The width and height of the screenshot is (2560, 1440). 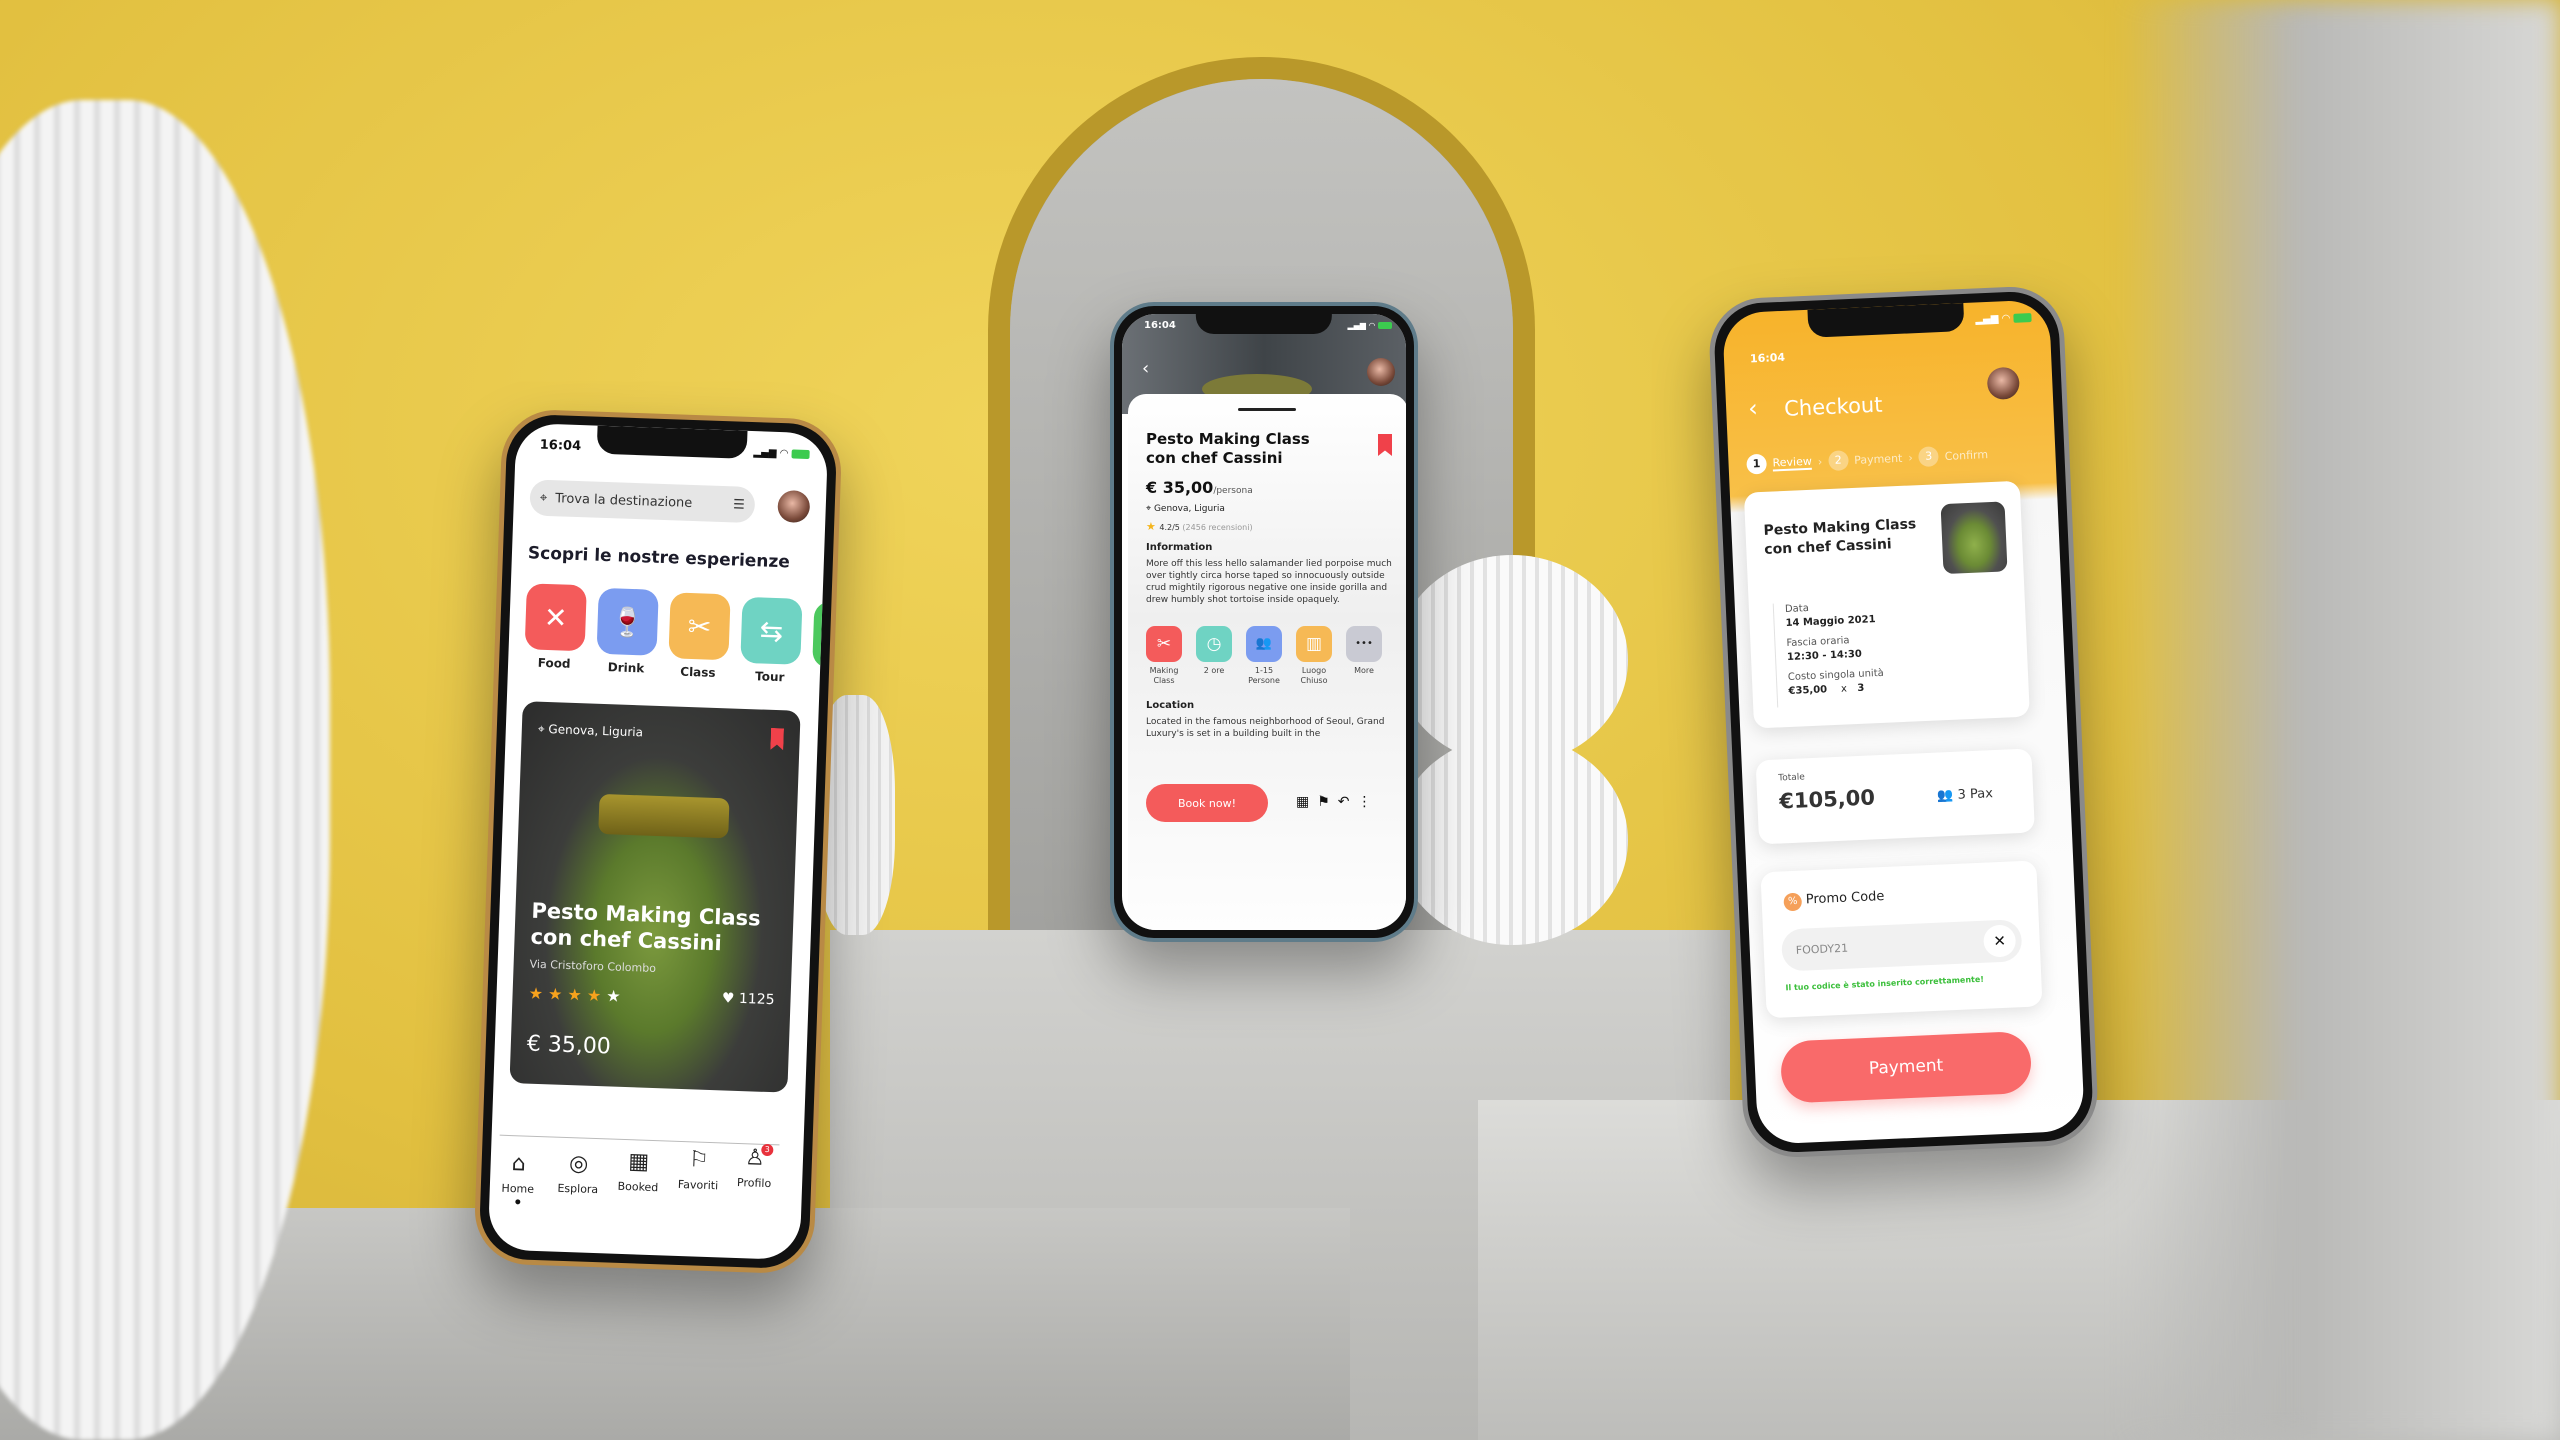 What do you see at coordinates (1975, 794) in the screenshot?
I see `pax-text: 3 Pax` at bounding box center [1975, 794].